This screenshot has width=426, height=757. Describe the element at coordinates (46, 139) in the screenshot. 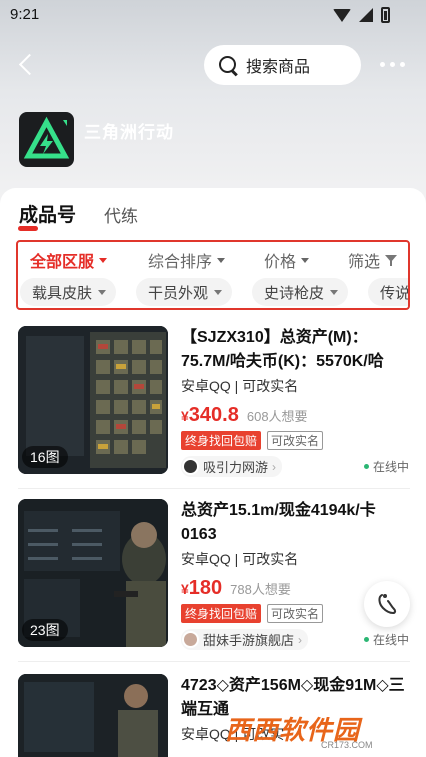

I see `game-logo` at that location.